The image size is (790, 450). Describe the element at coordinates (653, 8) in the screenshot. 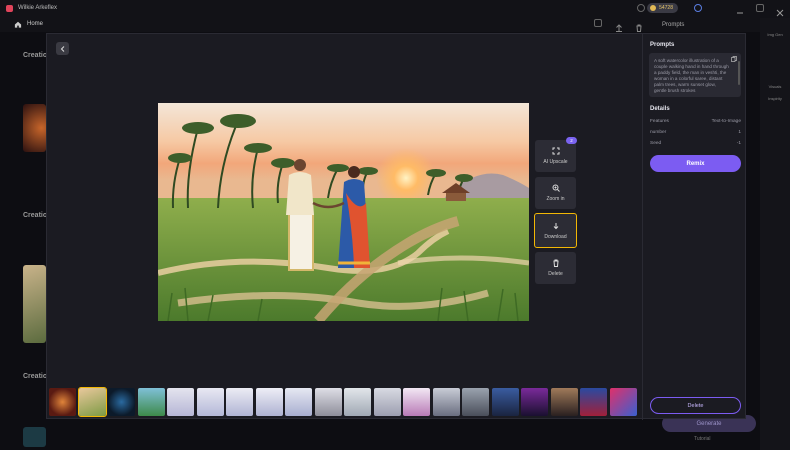

I see `coin-icon` at that location.